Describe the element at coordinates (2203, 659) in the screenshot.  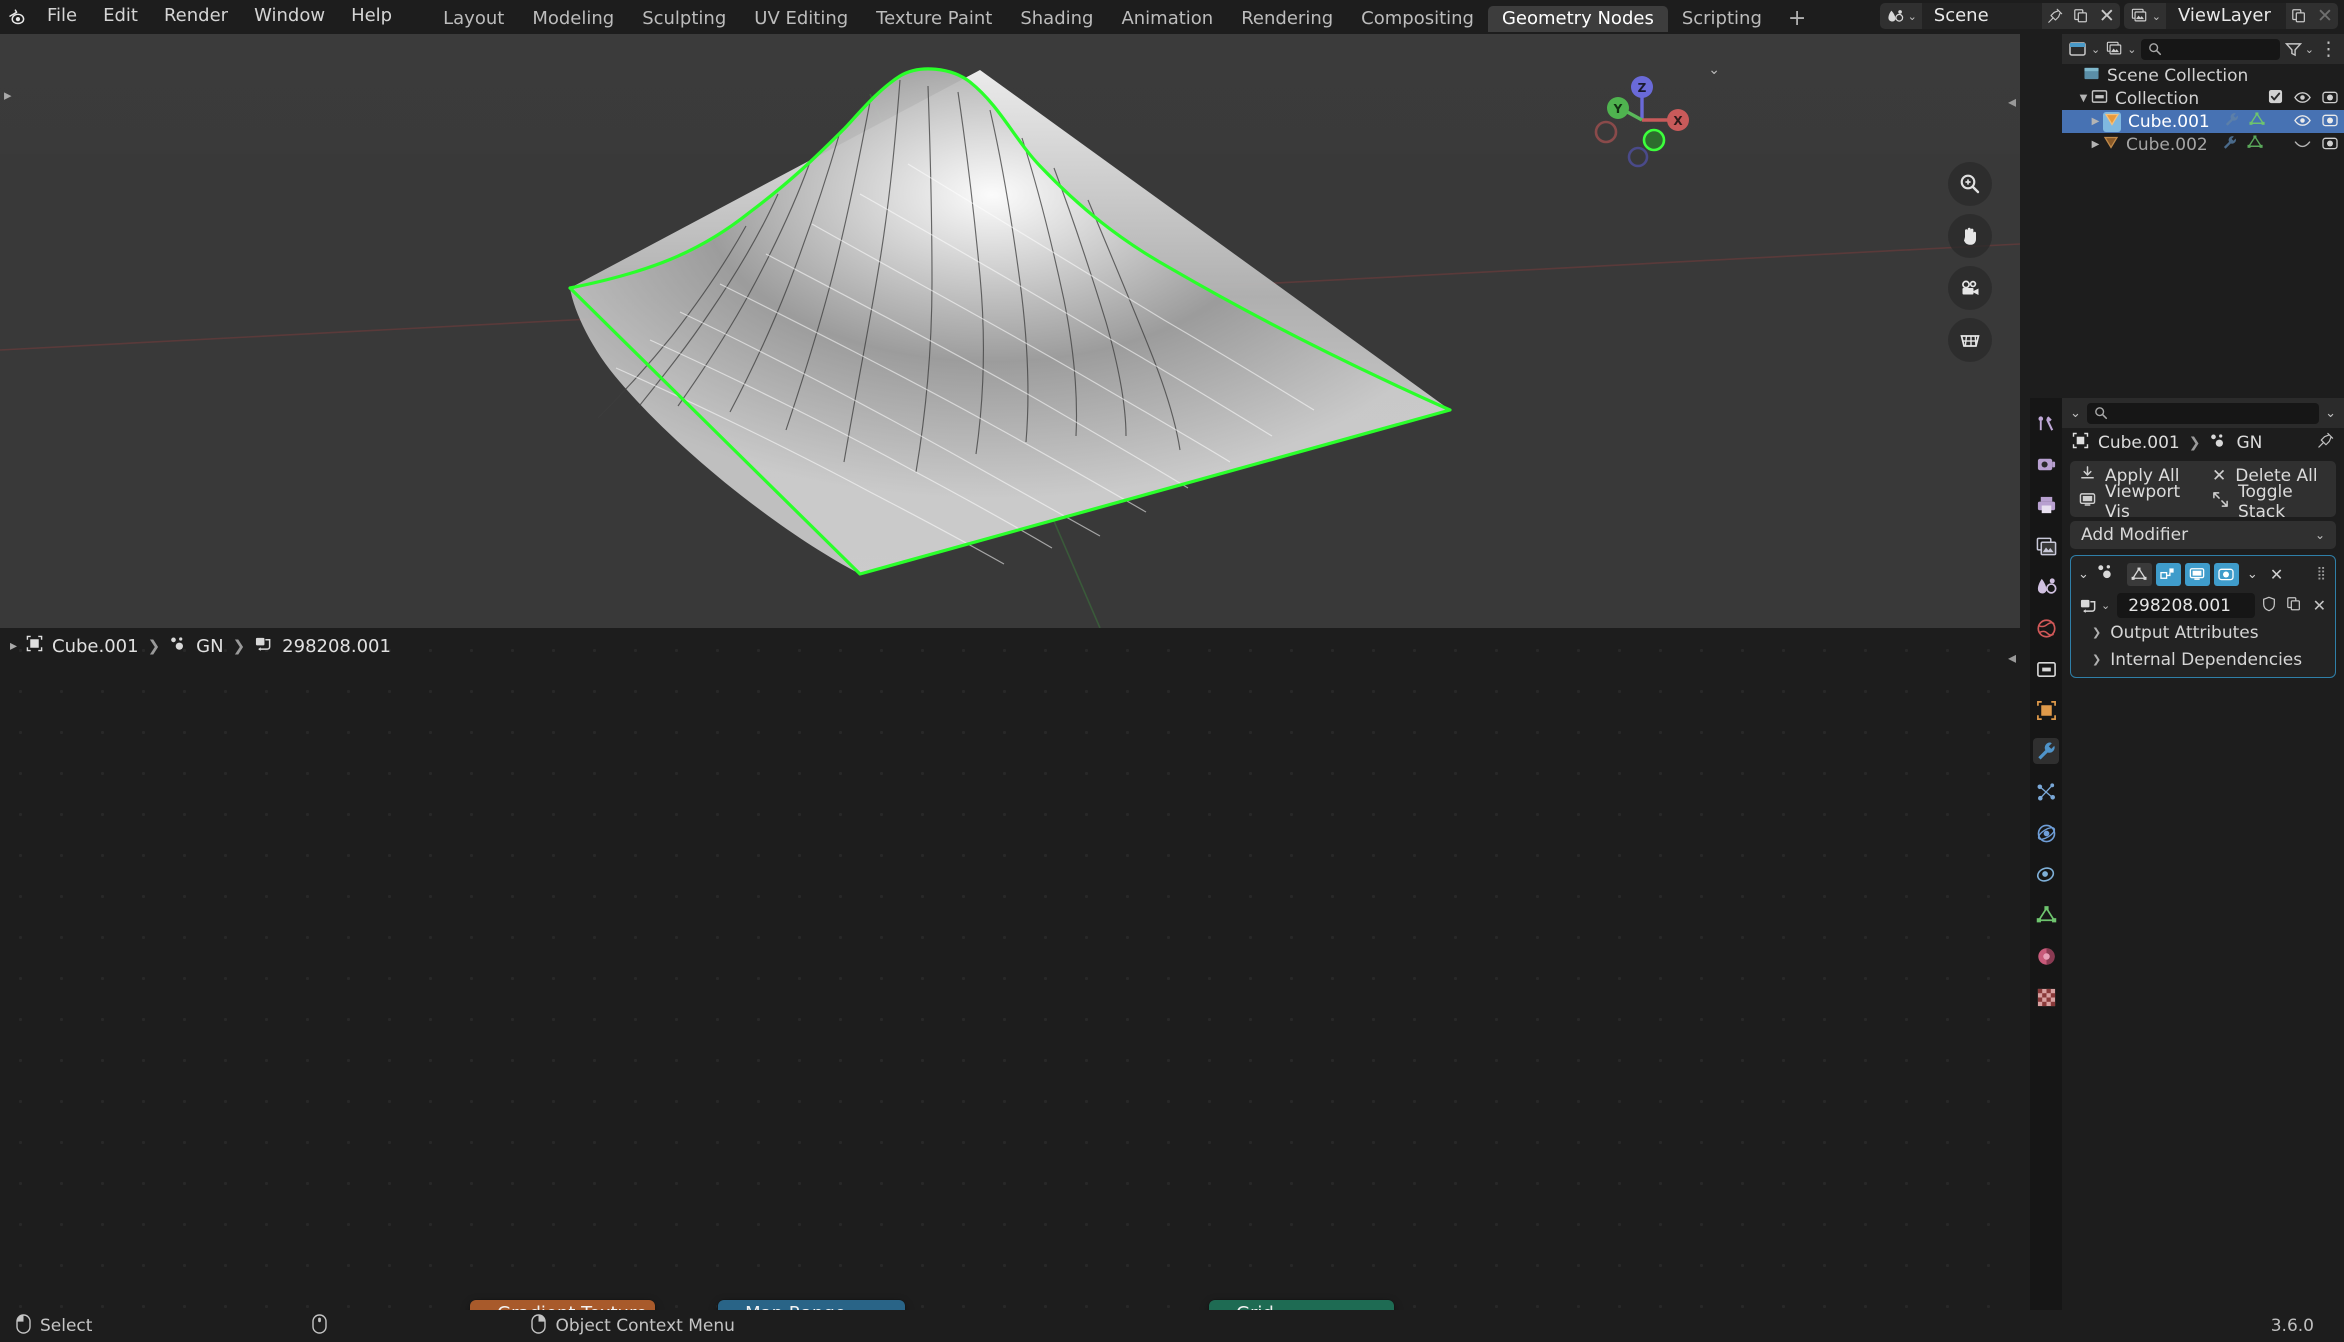
I see `panel-internal-dependencies: ❯ Internal Dependencies` at that location.